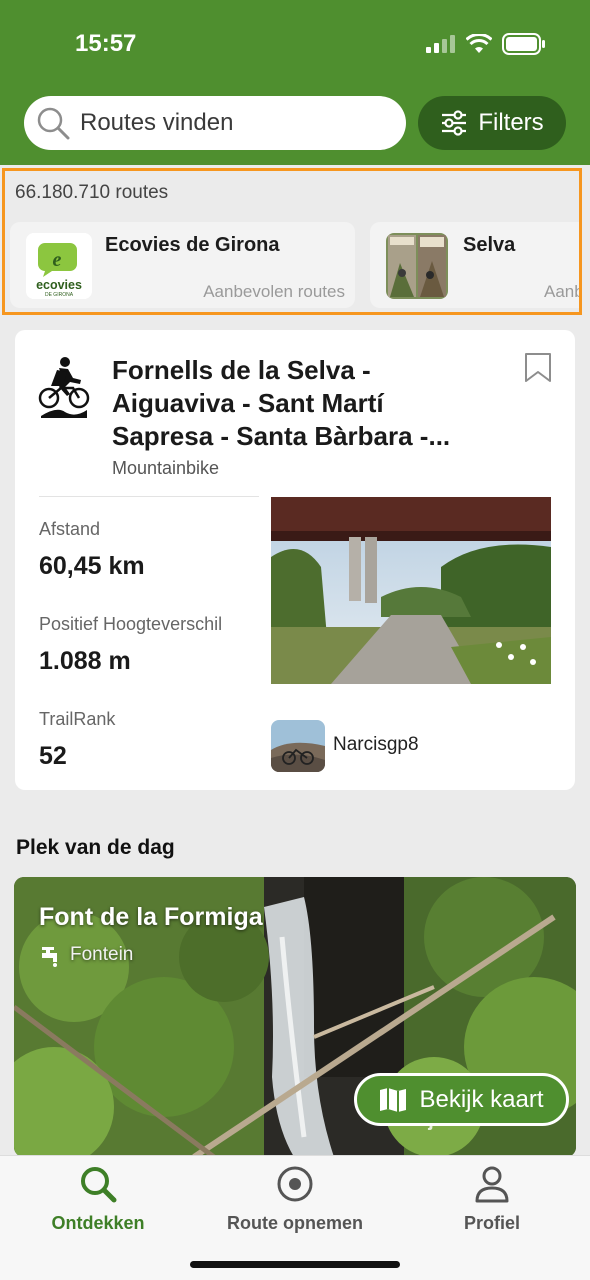 The height and width of the screenshot is (1280, 590). I want to click on stat-elevation-value: 1.088 m, so click(85, 661).